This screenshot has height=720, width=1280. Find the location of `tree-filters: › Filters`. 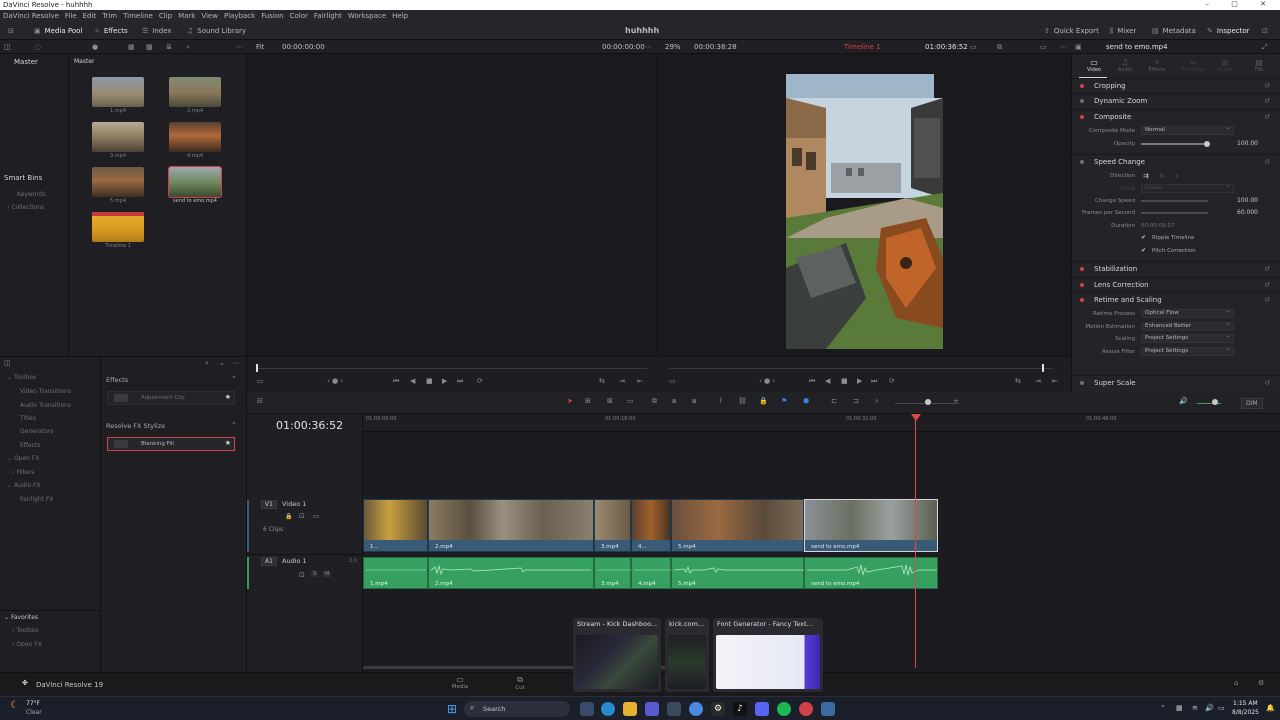

tree-filters: › Filters is located at coordinates (23, 472).